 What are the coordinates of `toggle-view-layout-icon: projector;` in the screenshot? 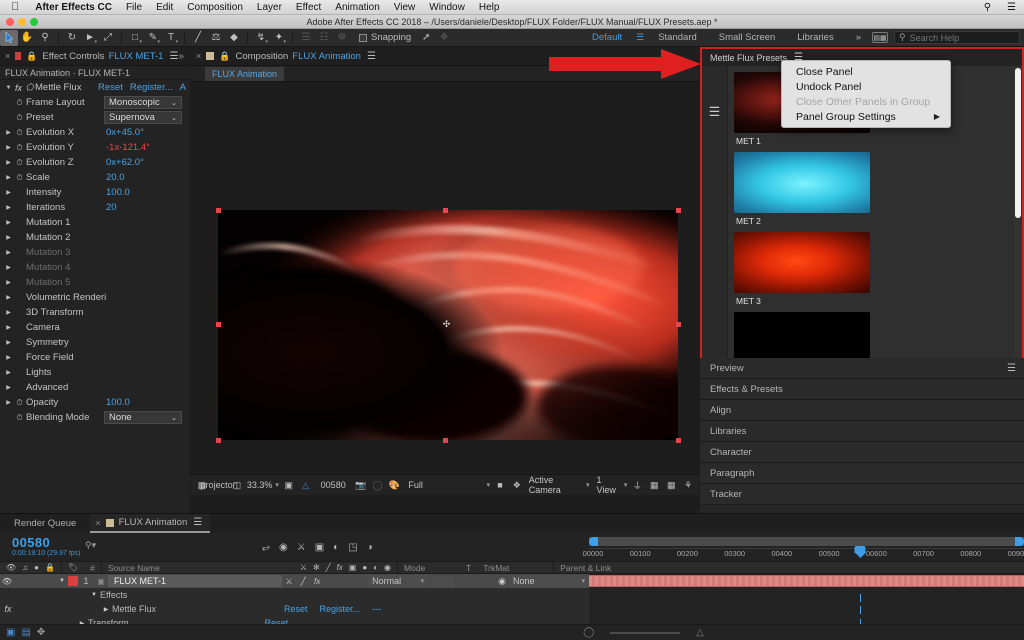 It's located at (220, 485).